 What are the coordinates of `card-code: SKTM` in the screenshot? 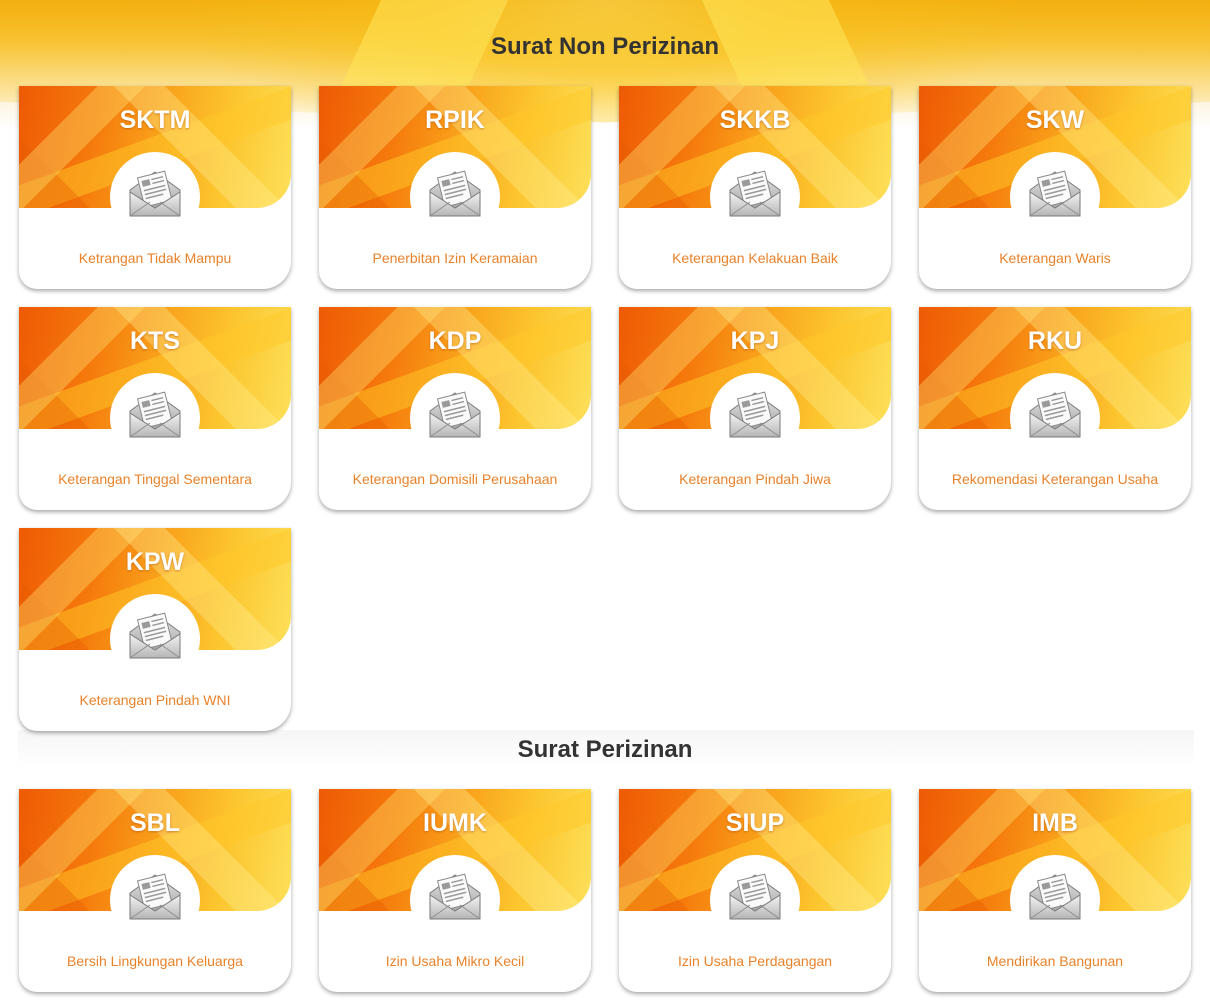 It's located at (155, 120).